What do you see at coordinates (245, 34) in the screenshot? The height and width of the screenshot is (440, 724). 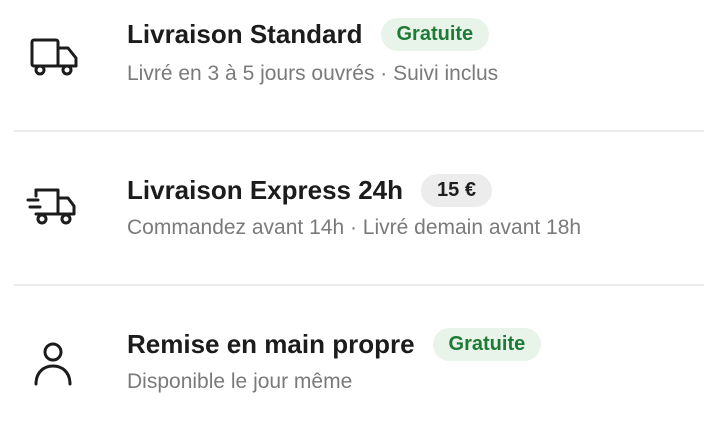 I see `option-title: Livraison Standard` at bounding box center [245, 34].